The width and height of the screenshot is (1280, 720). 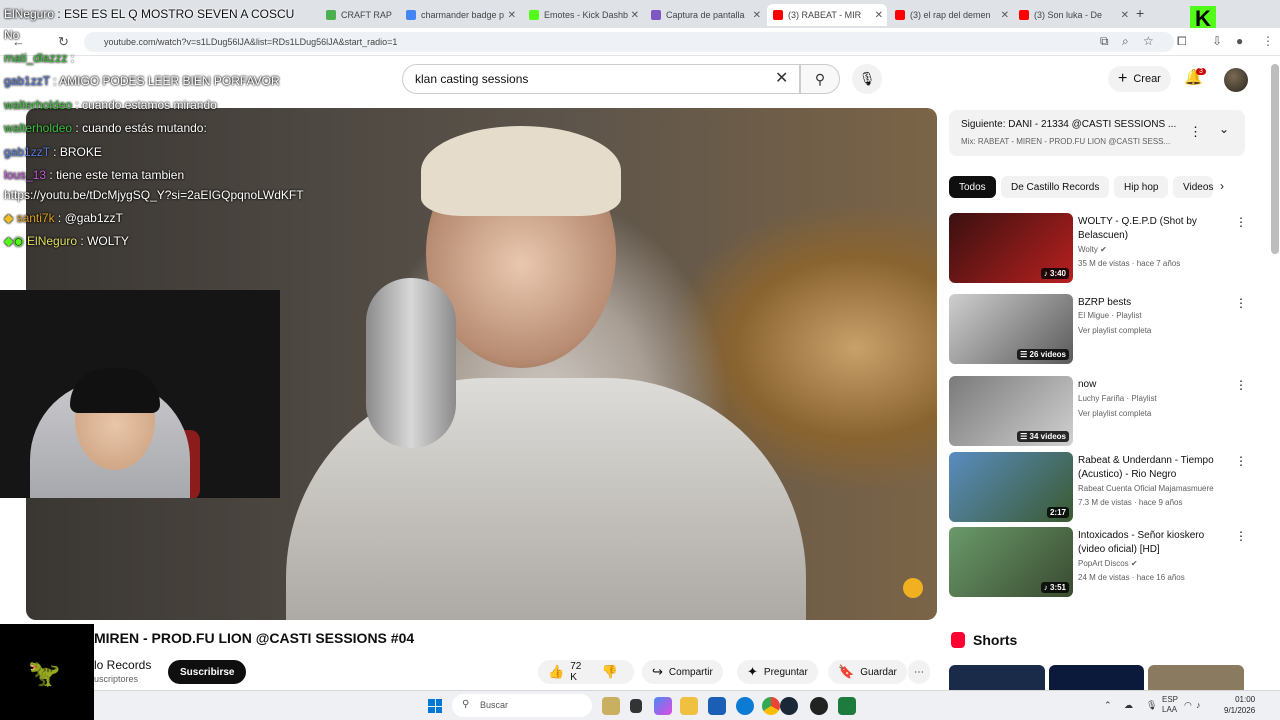 I want to click on recommendation-title: WOLTY - Q.E.P.D (Shot by Belascuen), so click(x=1153, y=229).